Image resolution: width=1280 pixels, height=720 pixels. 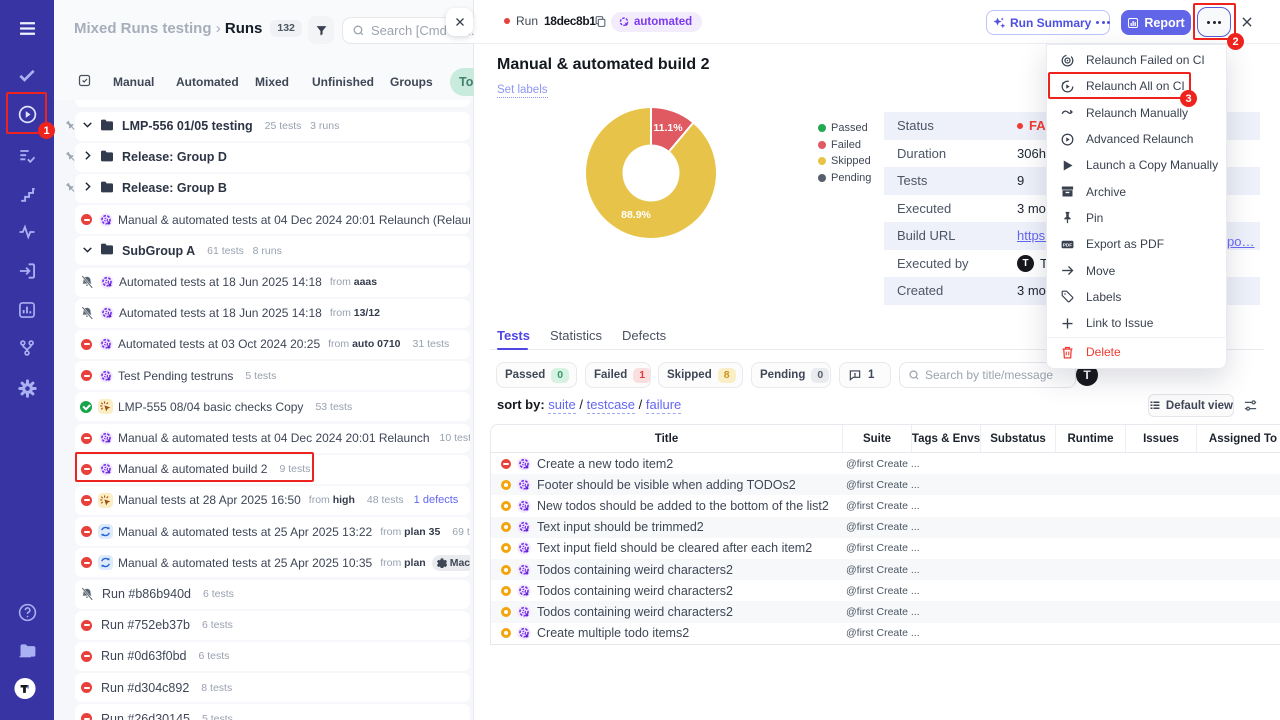 I want to click on svg-text: 88.9%, so click(x=636, y=215).